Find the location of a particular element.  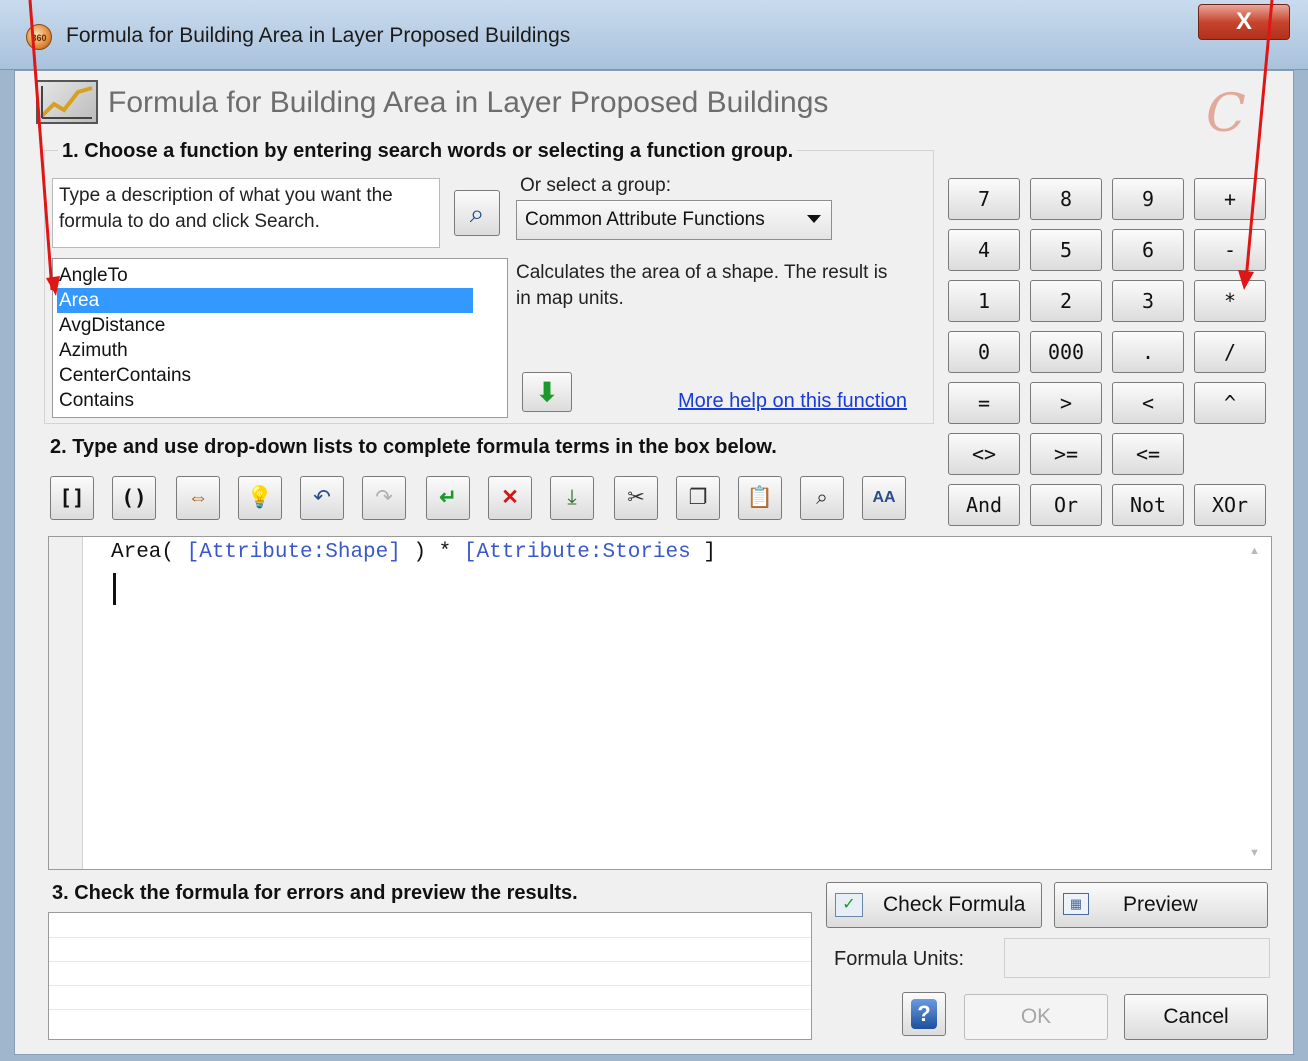

ok-button: OK is located at coordinates (1036, 1017).